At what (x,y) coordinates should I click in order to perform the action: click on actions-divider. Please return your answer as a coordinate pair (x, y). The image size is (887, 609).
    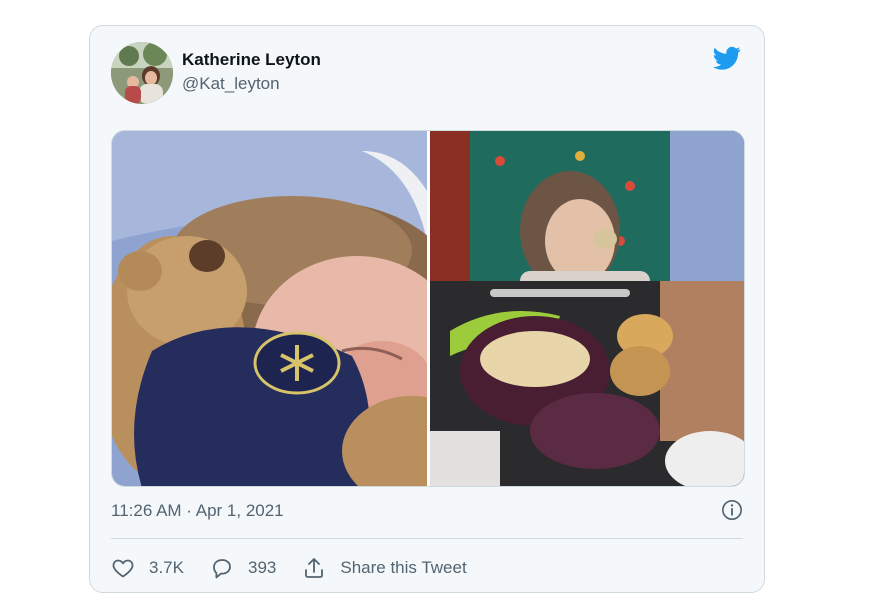
    Looking at the image, I should click on (427, 538).